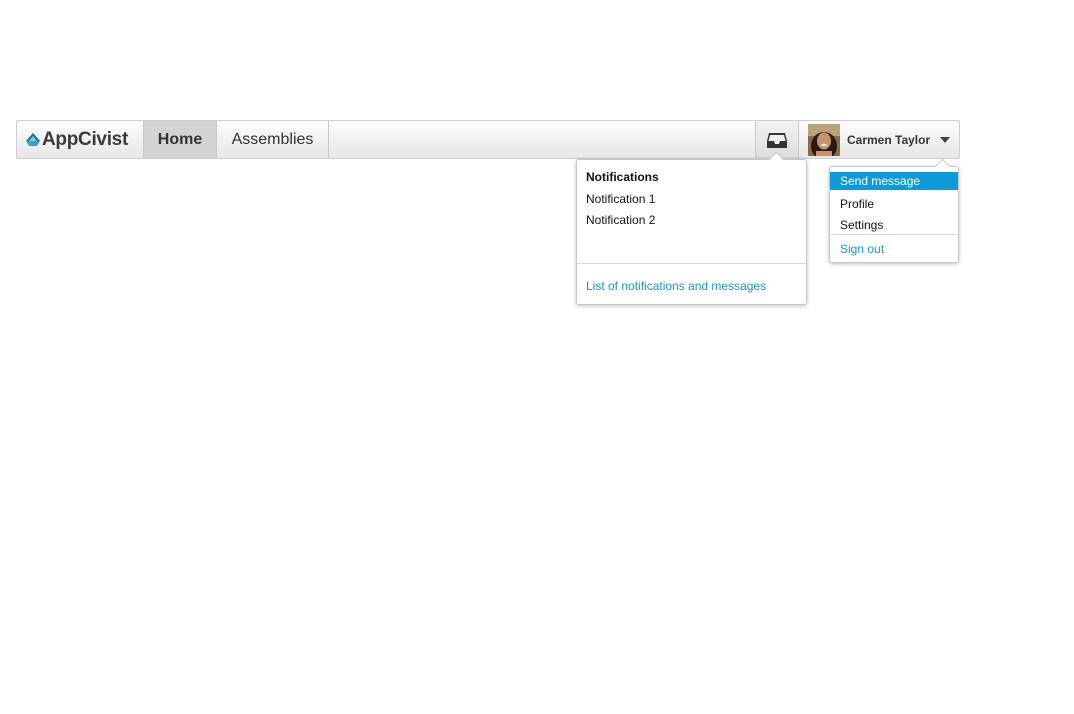  Describe the element at coordinates (889, 139) in the screenshot. I see `user-name: Carmen Taylor` at that location.